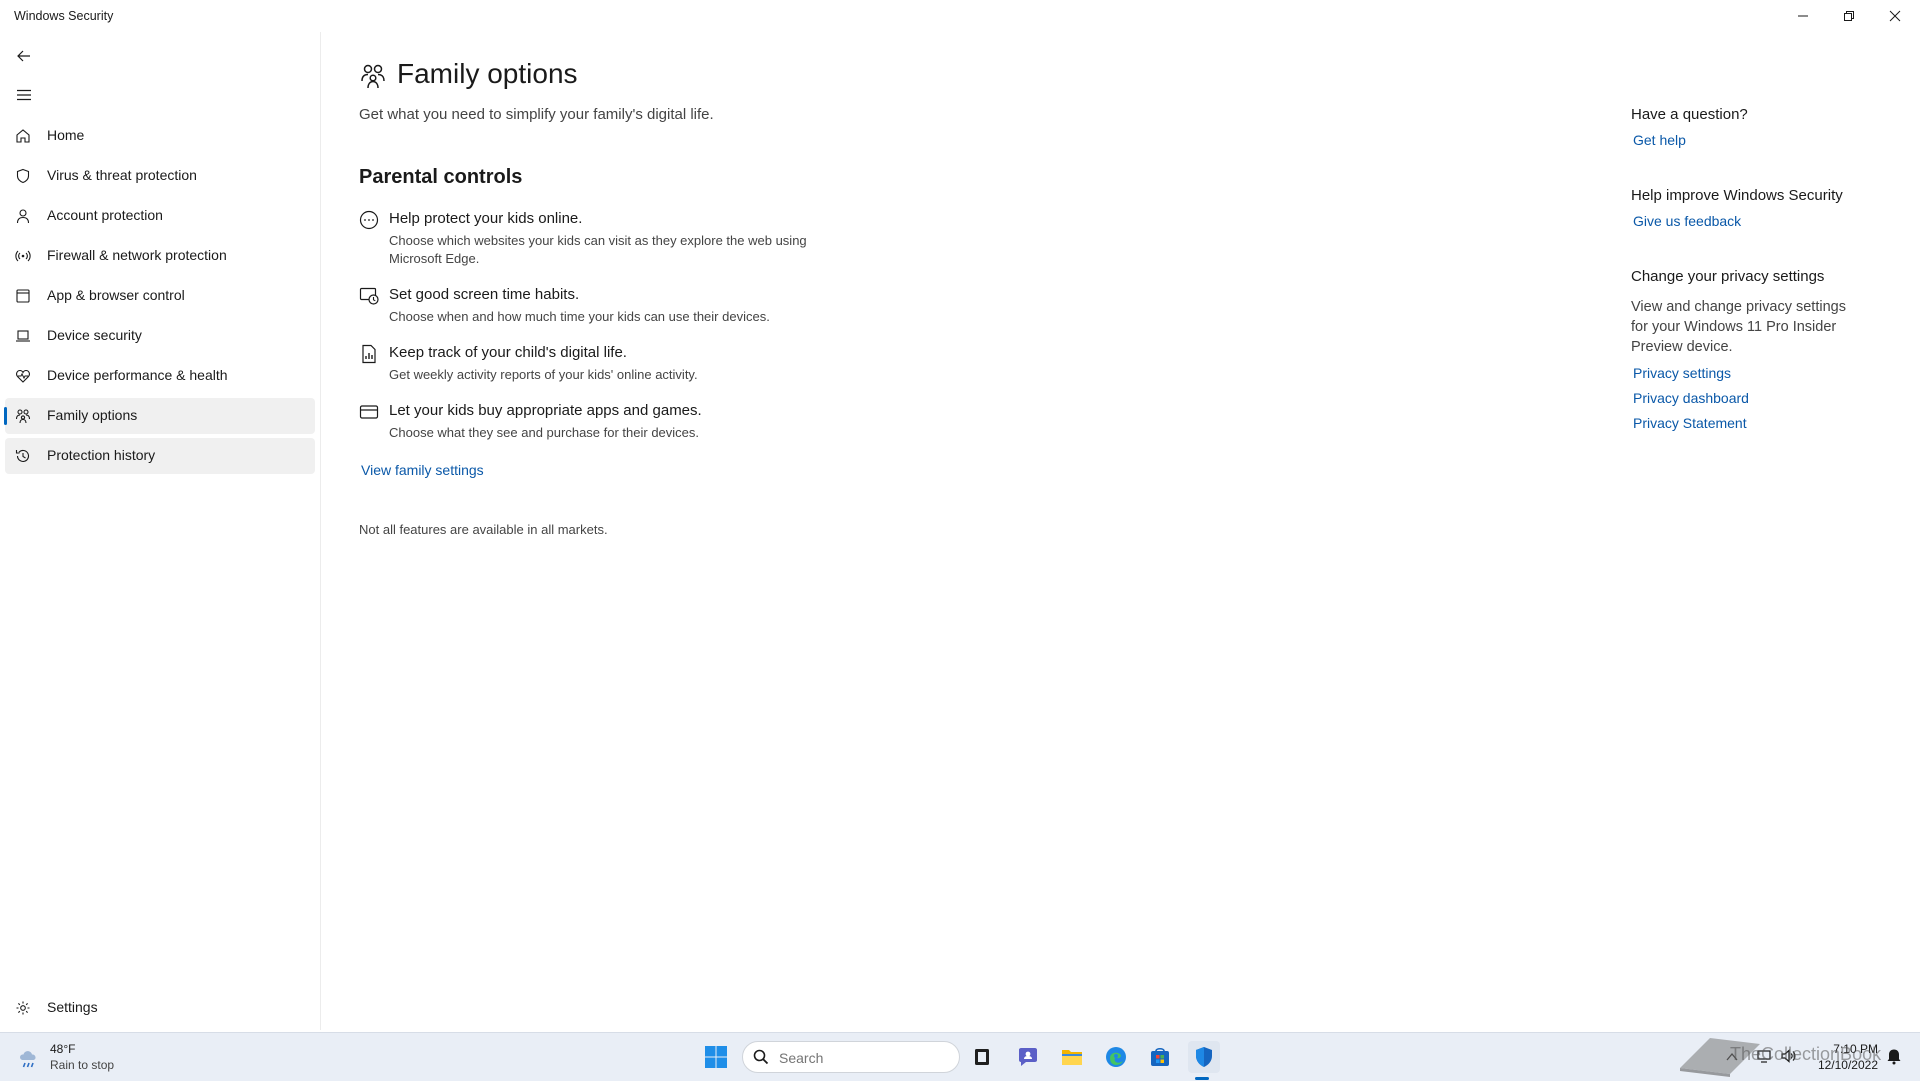  I want to click on globe-icon, so click(369, 220).